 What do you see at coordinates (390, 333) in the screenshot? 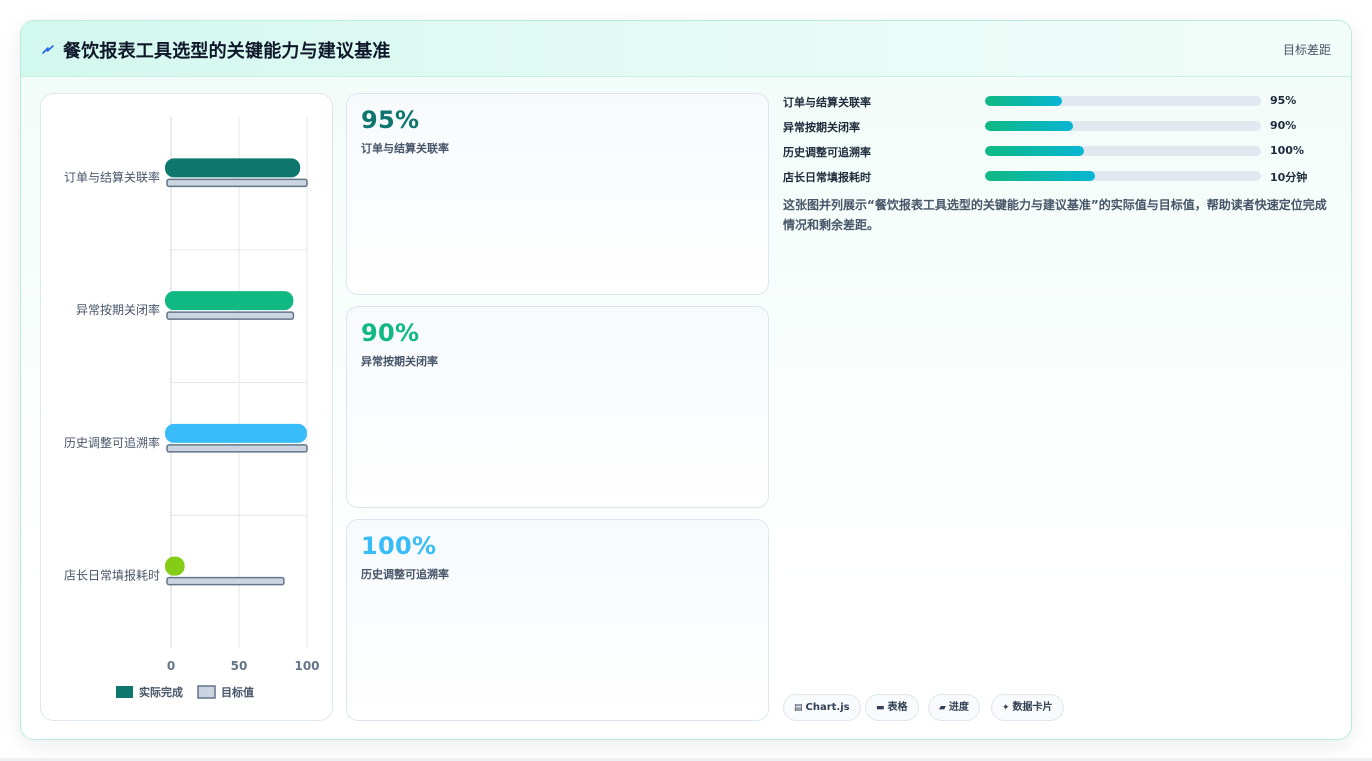
I see `stat-value: 90%` at bounding box center [390, 333].